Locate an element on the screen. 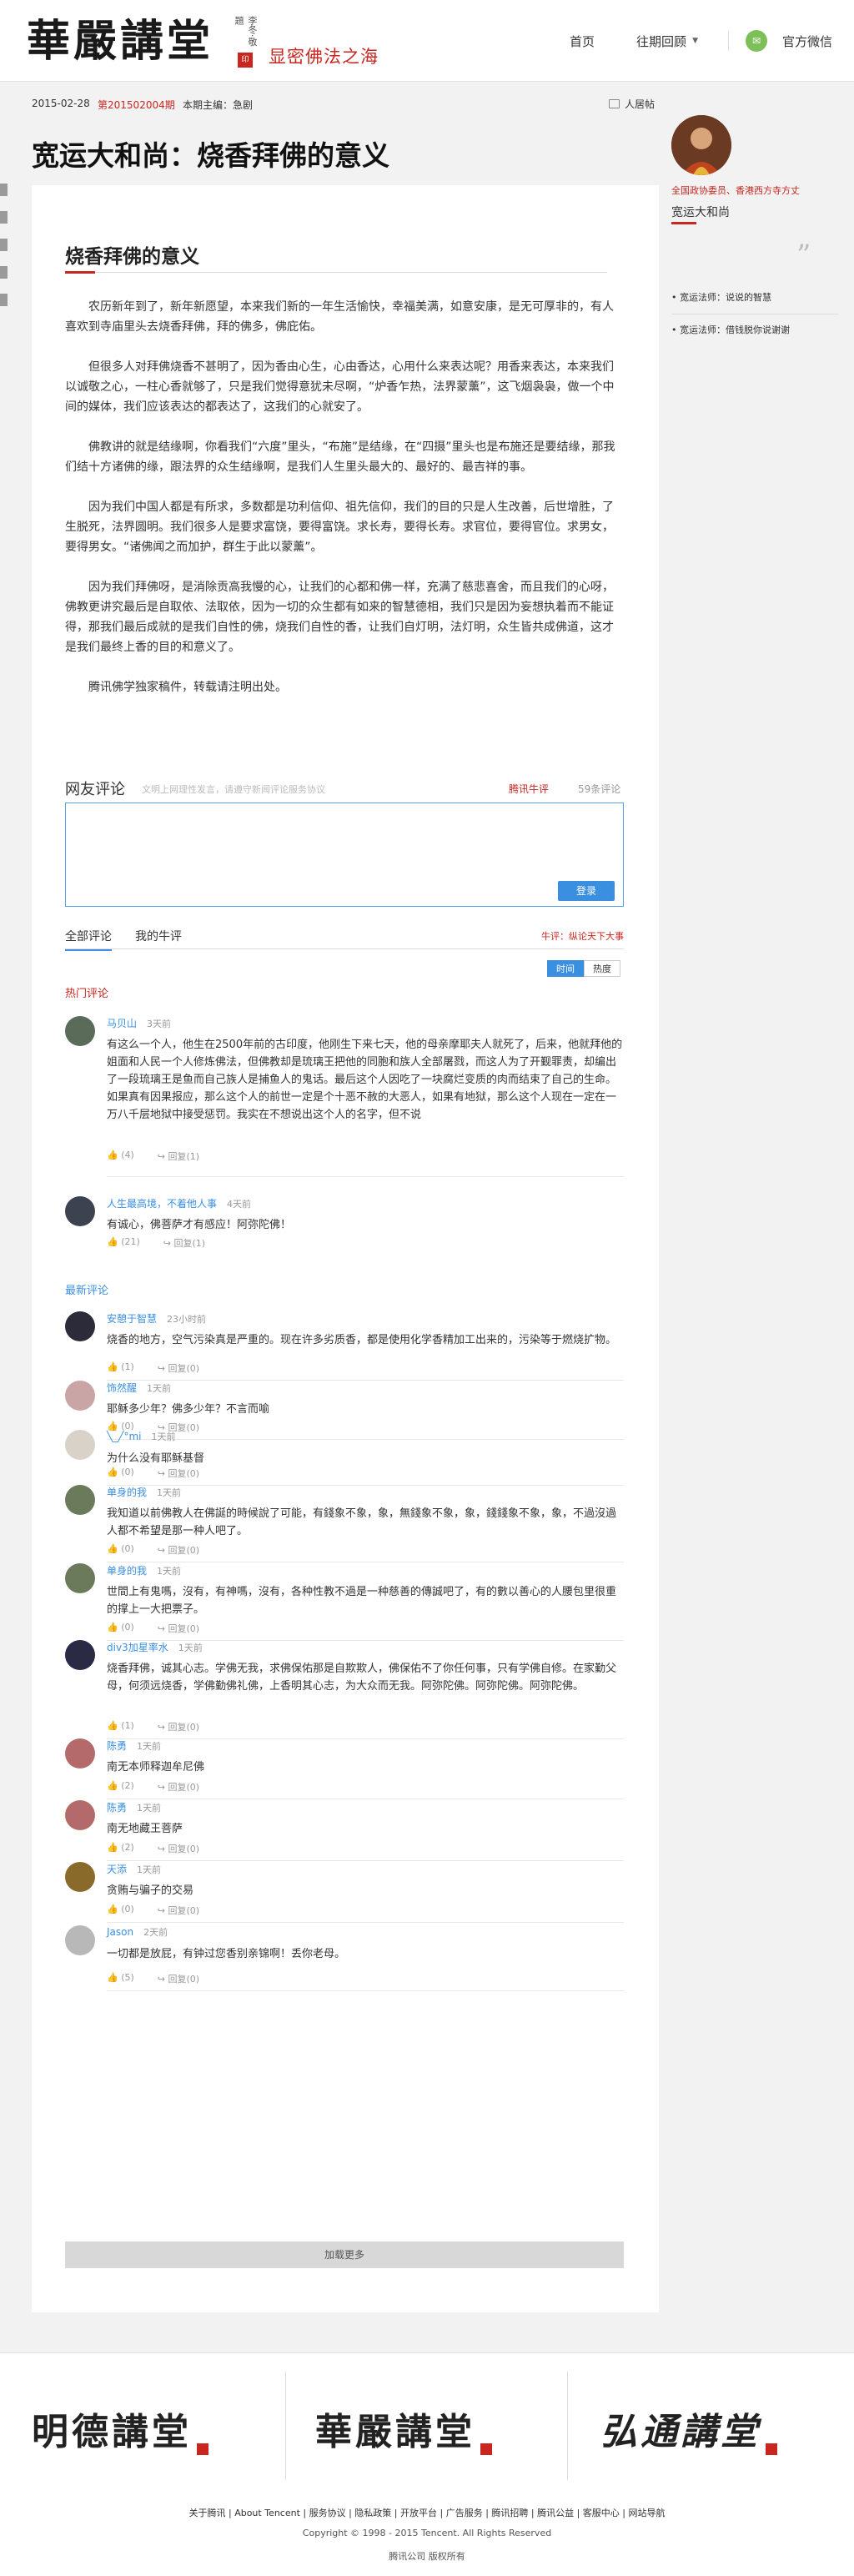 This screenshot has width=854, height=2576. hot-topic-link: 牛评：纵论天下大事 is located at coordinates (582, 936).